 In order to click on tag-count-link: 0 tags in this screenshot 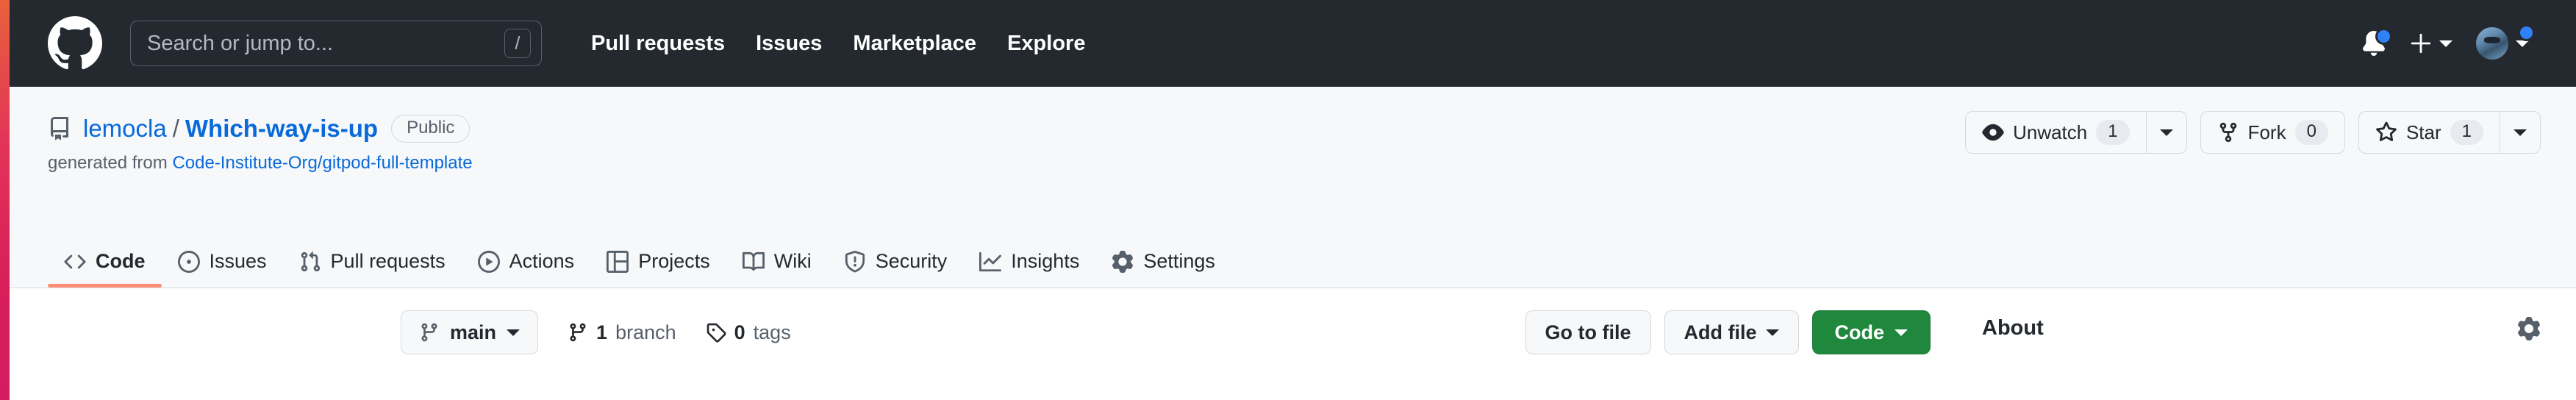, I will do `click(749, 333)`.